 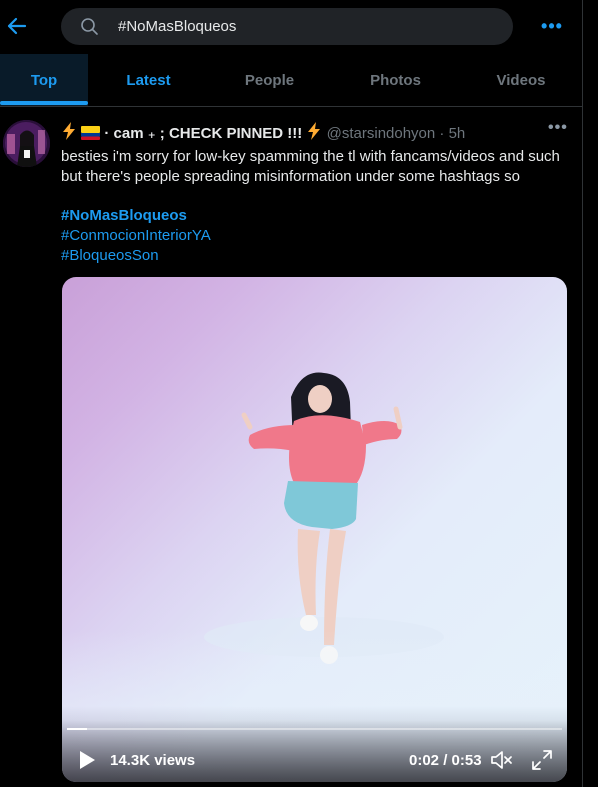 I want to click on tab-label: Latest, so click(x=148, y=80).